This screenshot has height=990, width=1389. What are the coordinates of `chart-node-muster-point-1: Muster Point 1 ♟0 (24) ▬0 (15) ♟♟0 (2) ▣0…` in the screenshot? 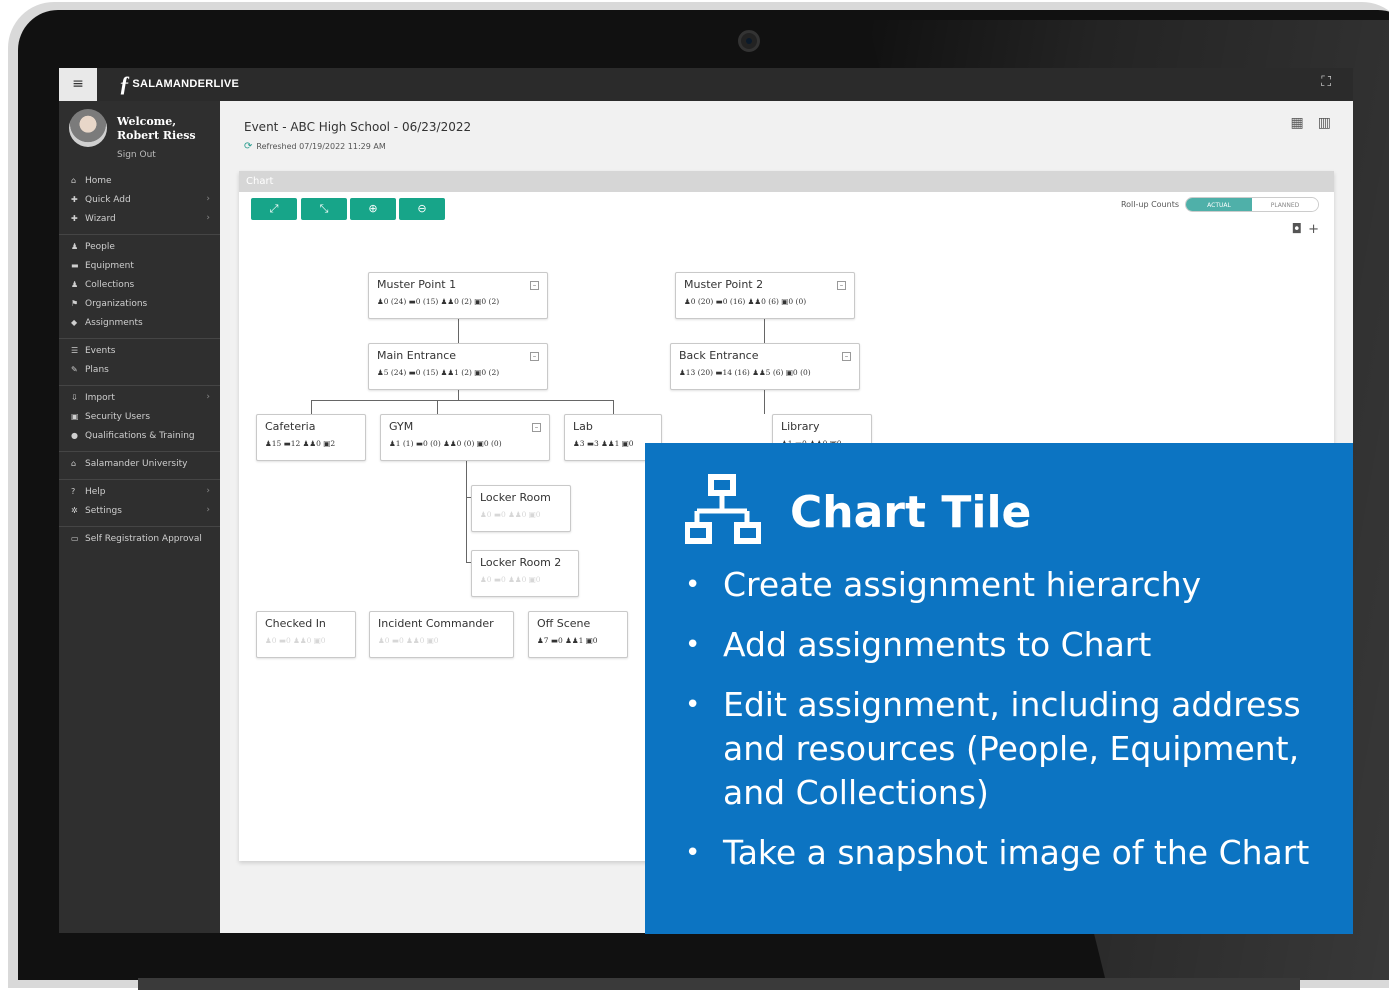 It's located at (458, 295).